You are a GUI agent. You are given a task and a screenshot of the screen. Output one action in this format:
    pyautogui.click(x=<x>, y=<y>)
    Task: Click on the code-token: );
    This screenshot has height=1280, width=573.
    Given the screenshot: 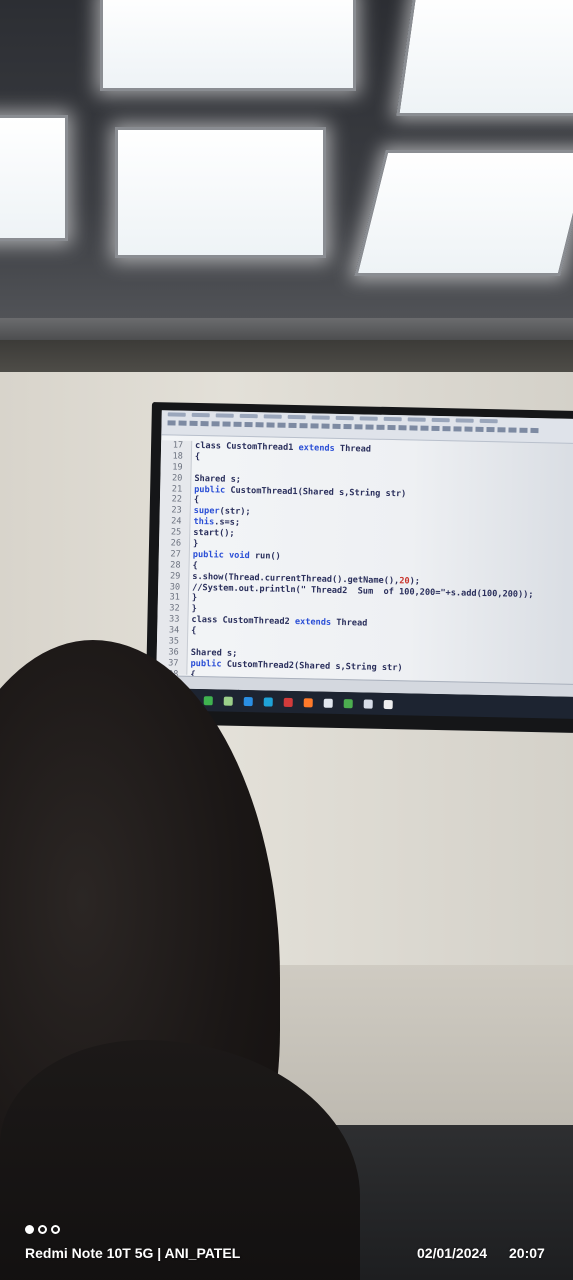 What is the action you would take?
    pyautogui.click(x=415, y=581)
    